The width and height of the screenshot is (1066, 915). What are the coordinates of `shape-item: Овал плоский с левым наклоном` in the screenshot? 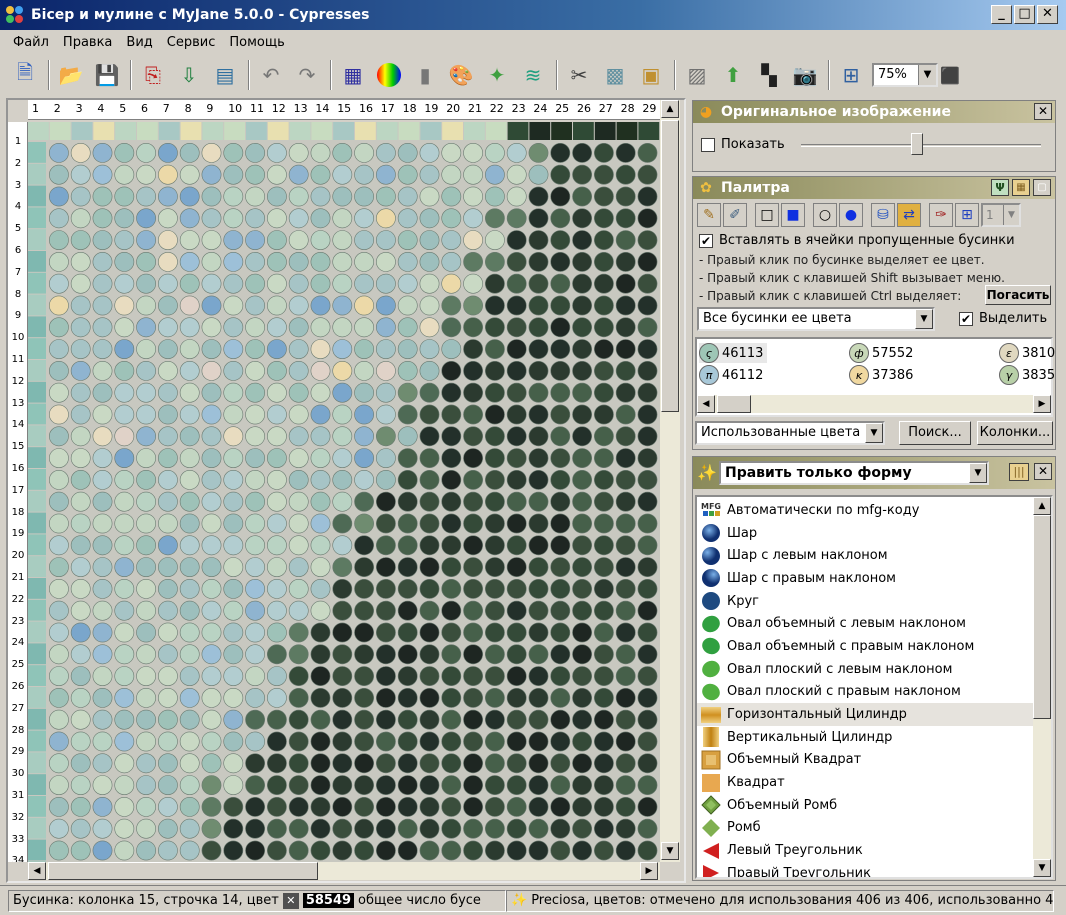 It's located at (865, 669).